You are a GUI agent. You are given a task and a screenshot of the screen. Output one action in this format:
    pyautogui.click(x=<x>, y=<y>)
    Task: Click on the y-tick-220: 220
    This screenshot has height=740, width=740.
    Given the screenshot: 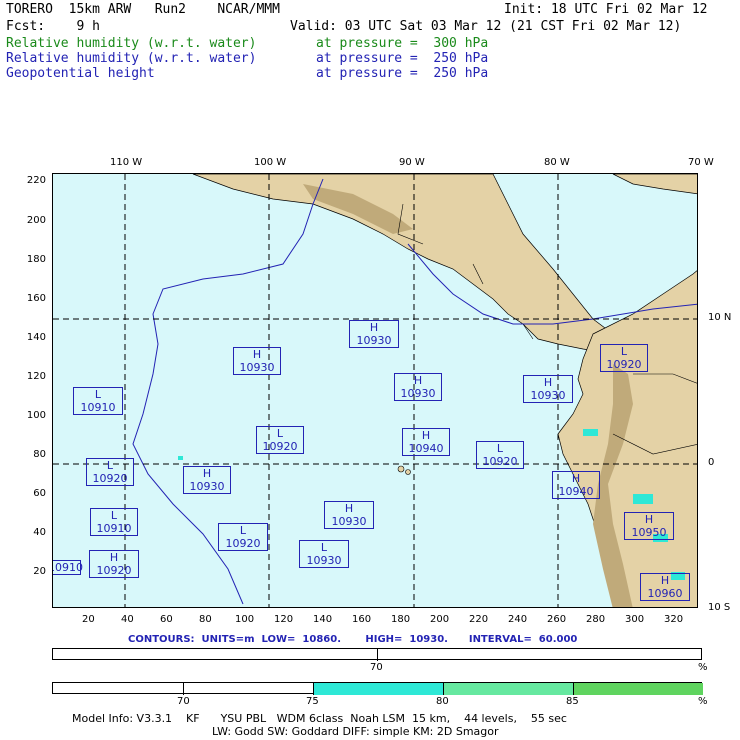 What is the action you would take?
    pyautogui.click(x=36, y=180)
    